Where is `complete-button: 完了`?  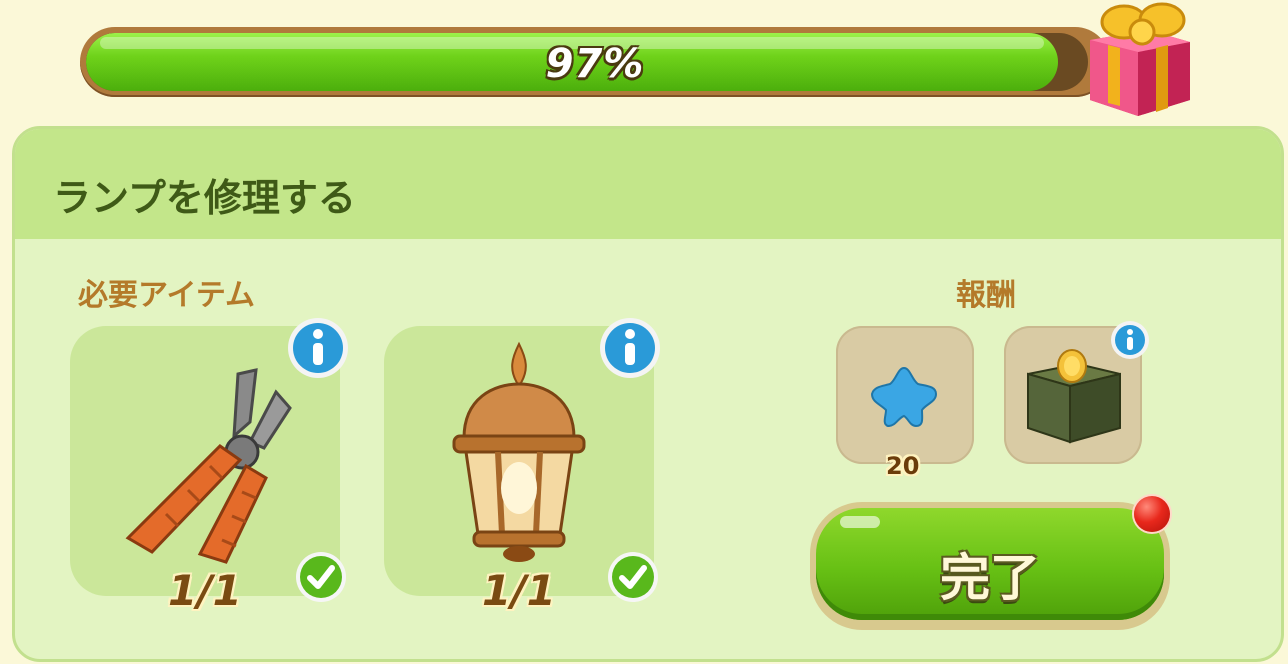
complete-button: 完了 is located at coordinates (990, 566).